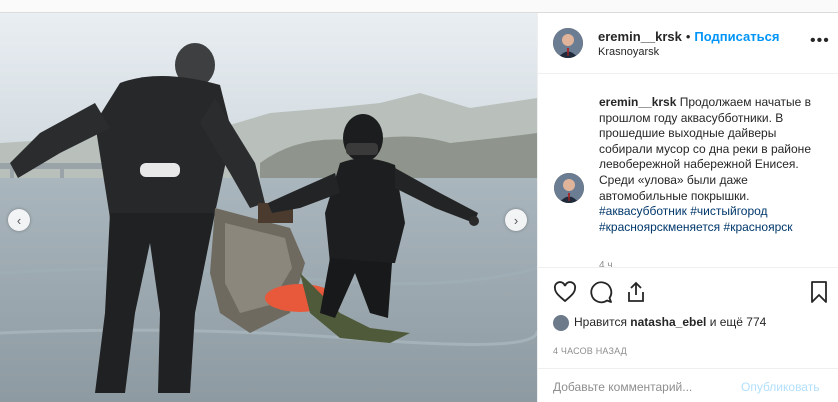 This screenshot has width=838, height=402. What do you see at coordinates (738, 322) in the screenshot?
I see `likes-count-link: и ещё 774` at bounding box center [738, 322].